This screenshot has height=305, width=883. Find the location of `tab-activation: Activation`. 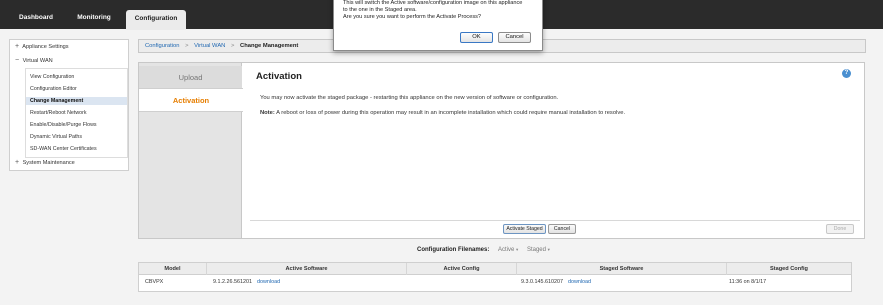

tab-activation: Activation is located at coordinates (191, 100).